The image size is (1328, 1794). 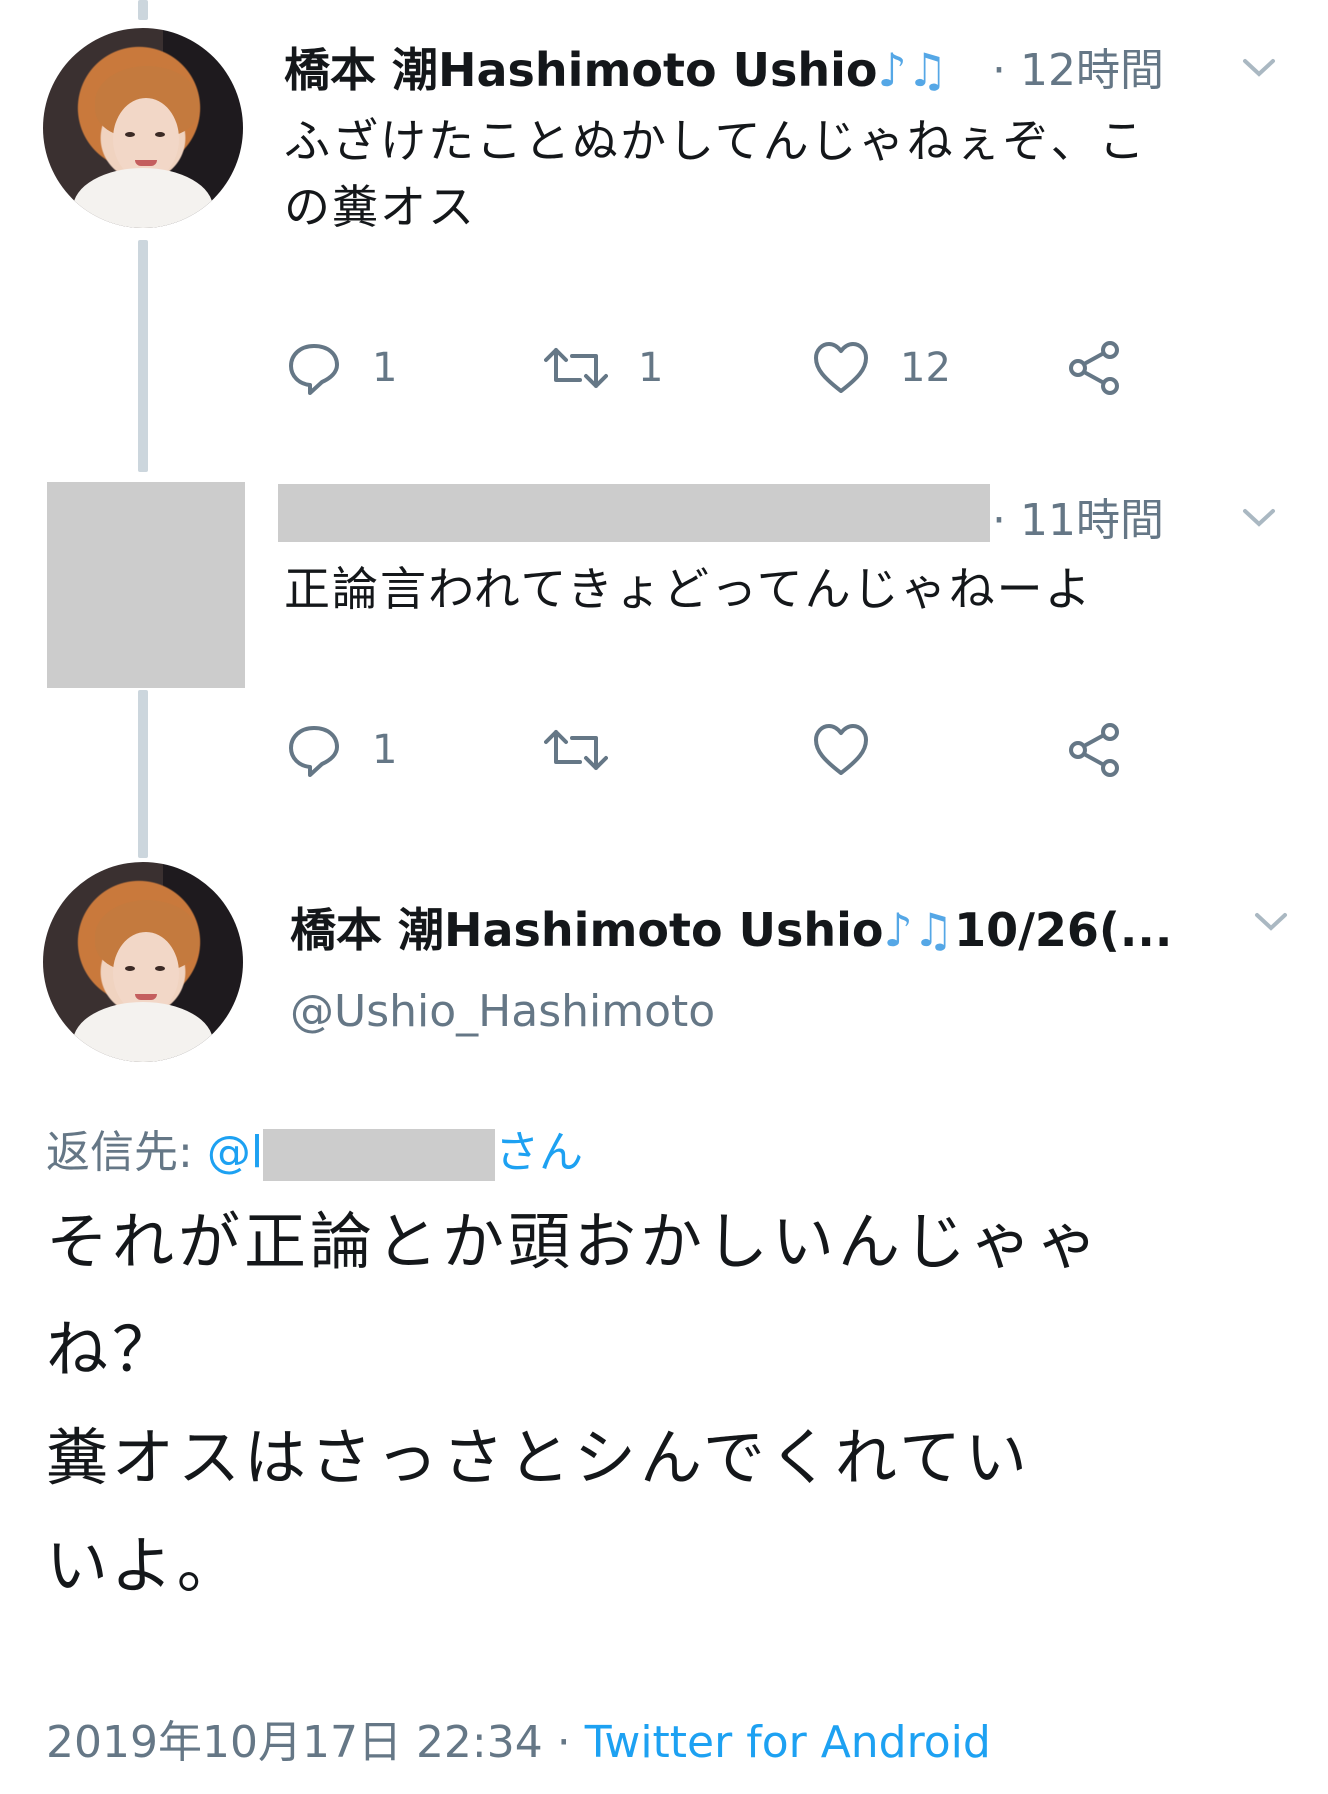 What do you see at coordinates (634, 513) in the screenshot?
I see `author-name` at bounding box center [634, 513].